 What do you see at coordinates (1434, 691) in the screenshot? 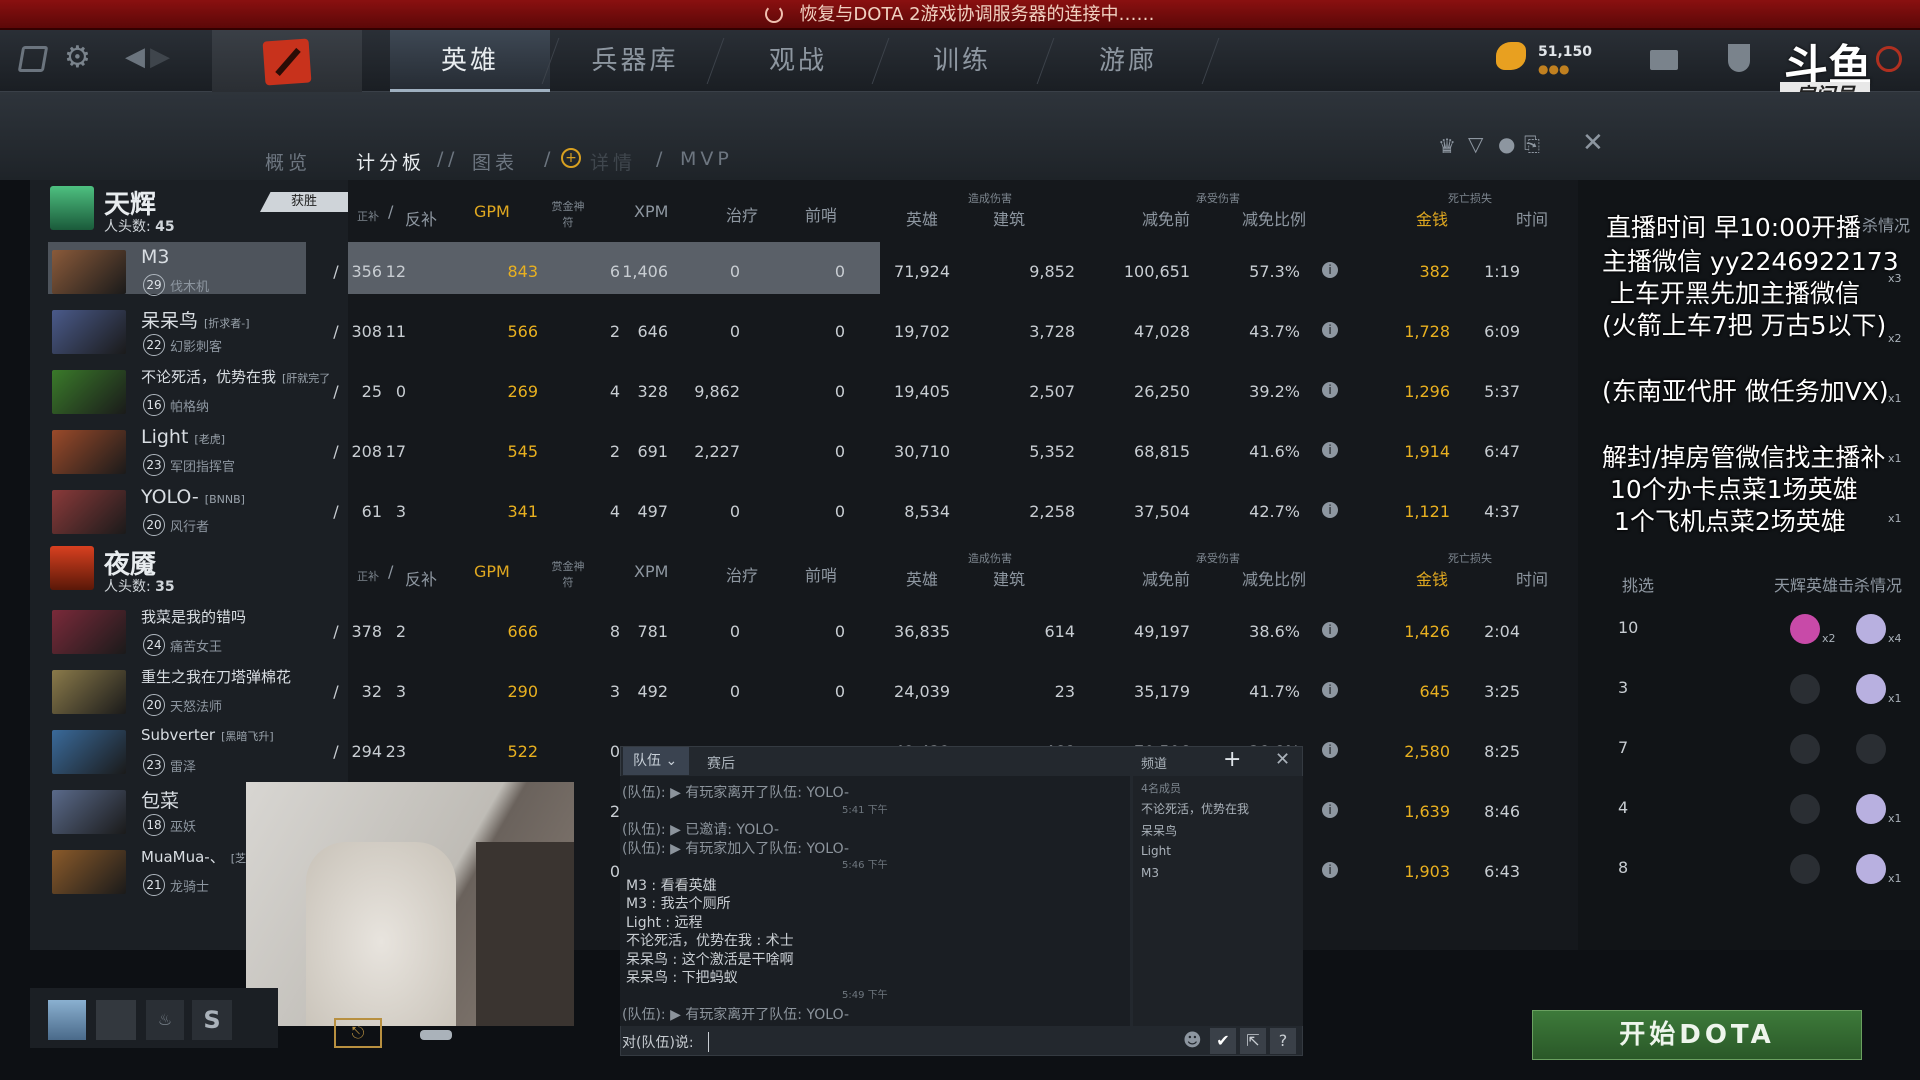
I see `dire-gold-lost: 645` at bounding box center [1434, 691].